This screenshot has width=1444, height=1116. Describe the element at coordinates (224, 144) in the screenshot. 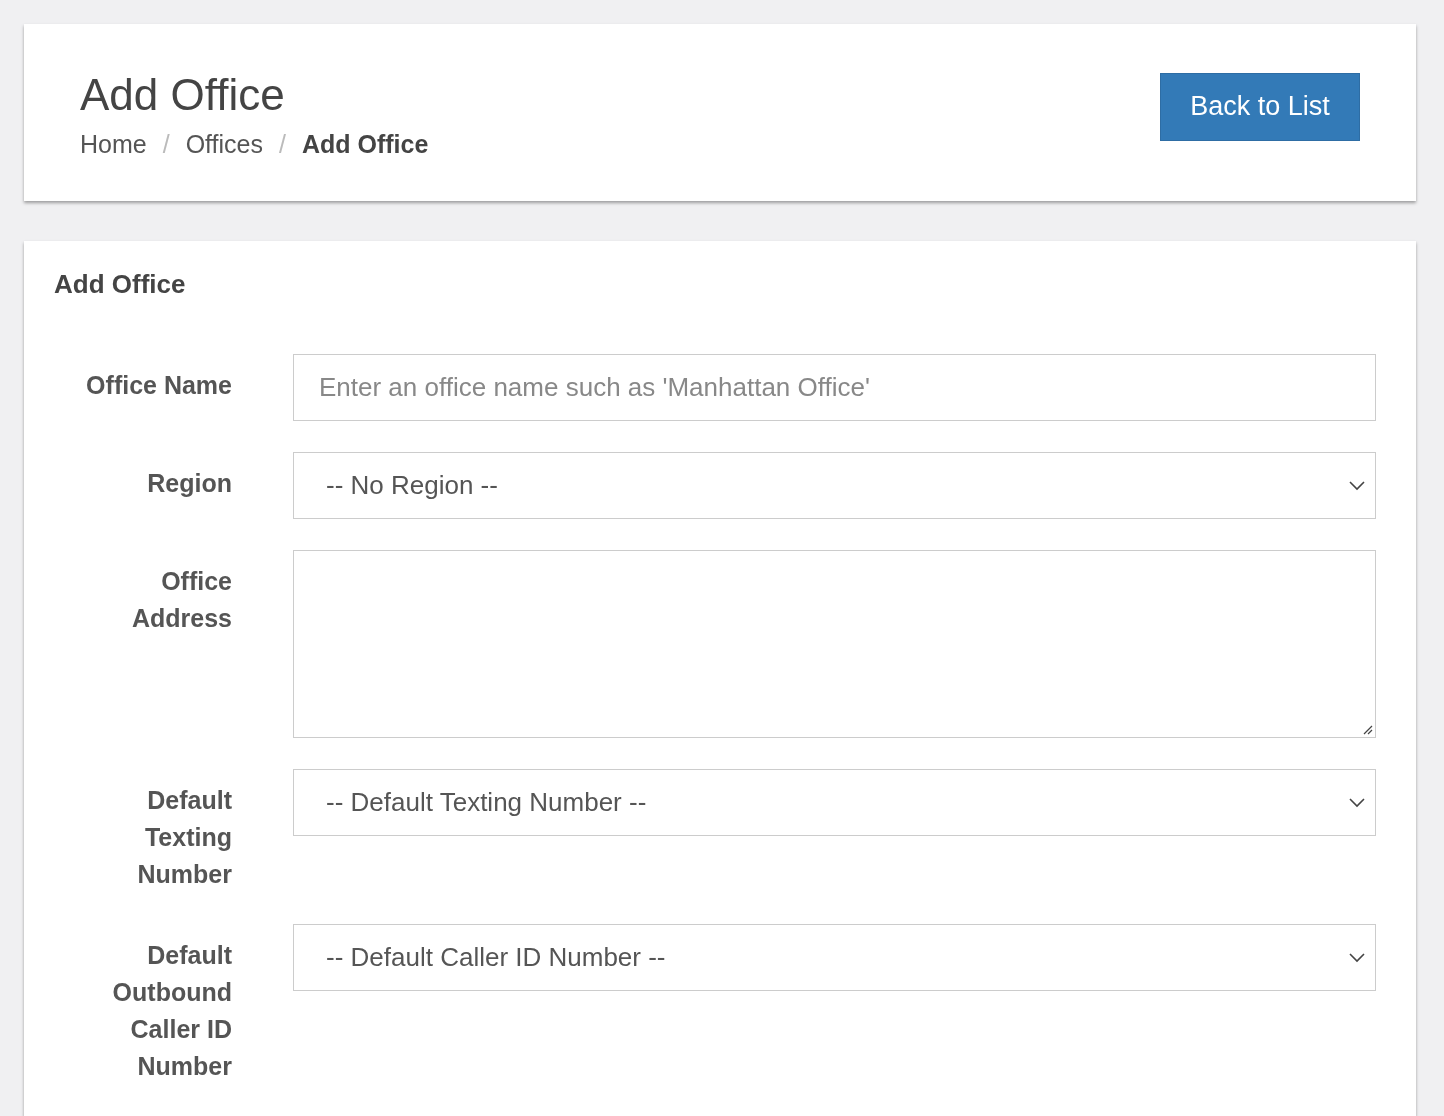

I see `breadcrumb-item: Offices` at that location.